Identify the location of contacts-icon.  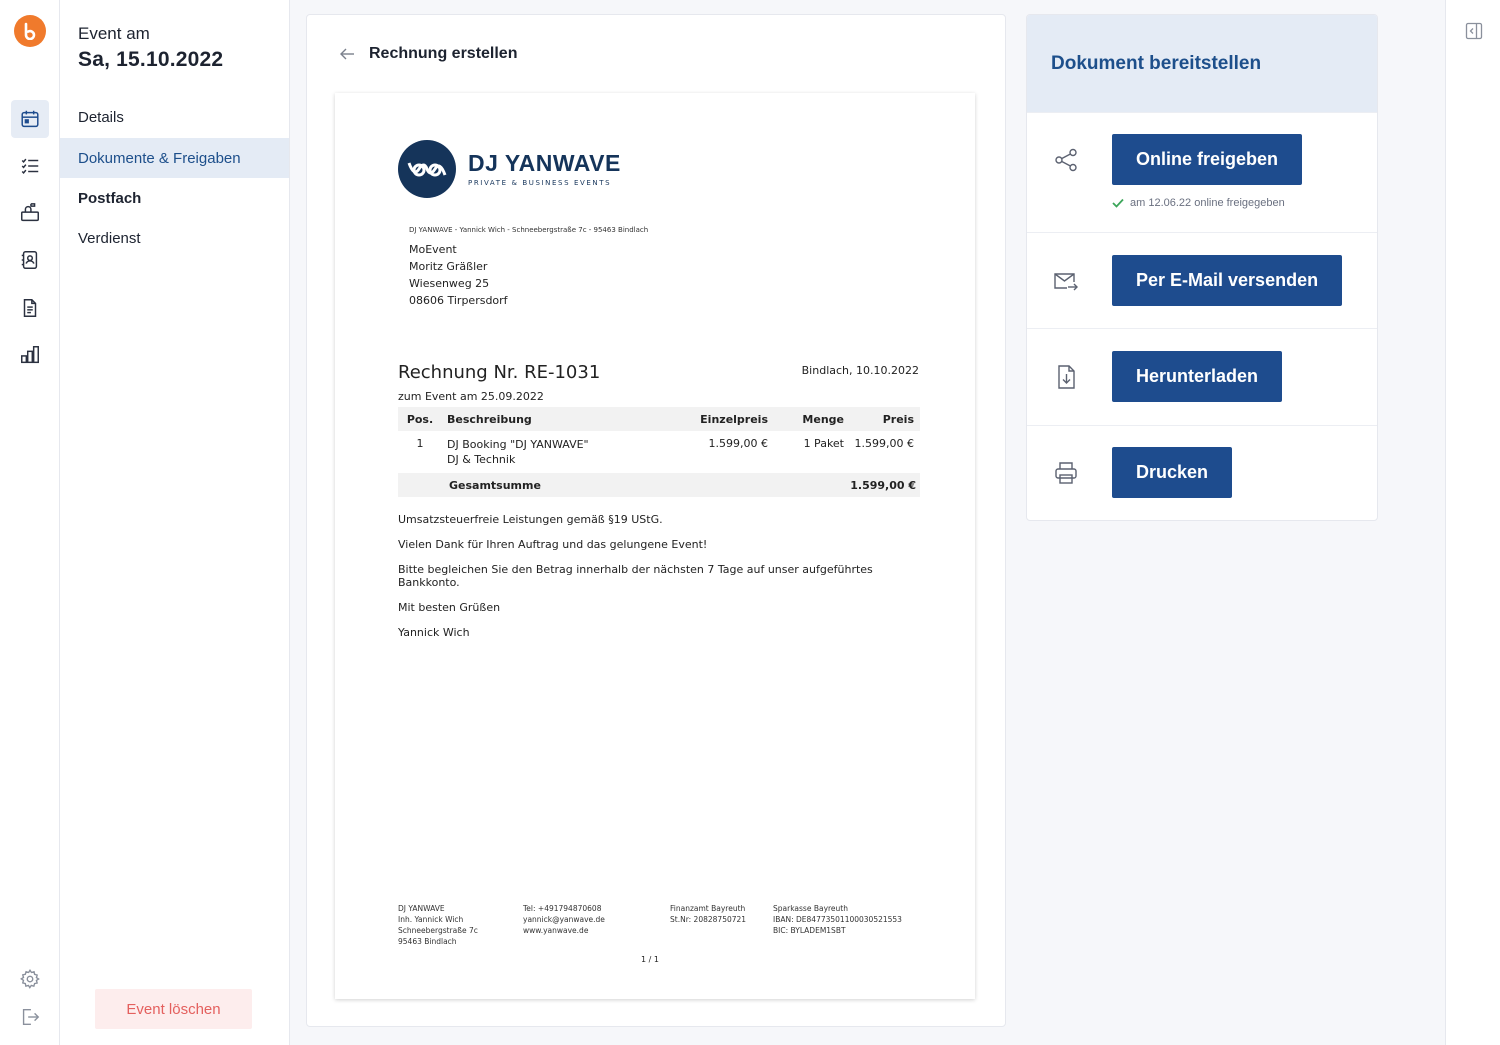
(29, 260).